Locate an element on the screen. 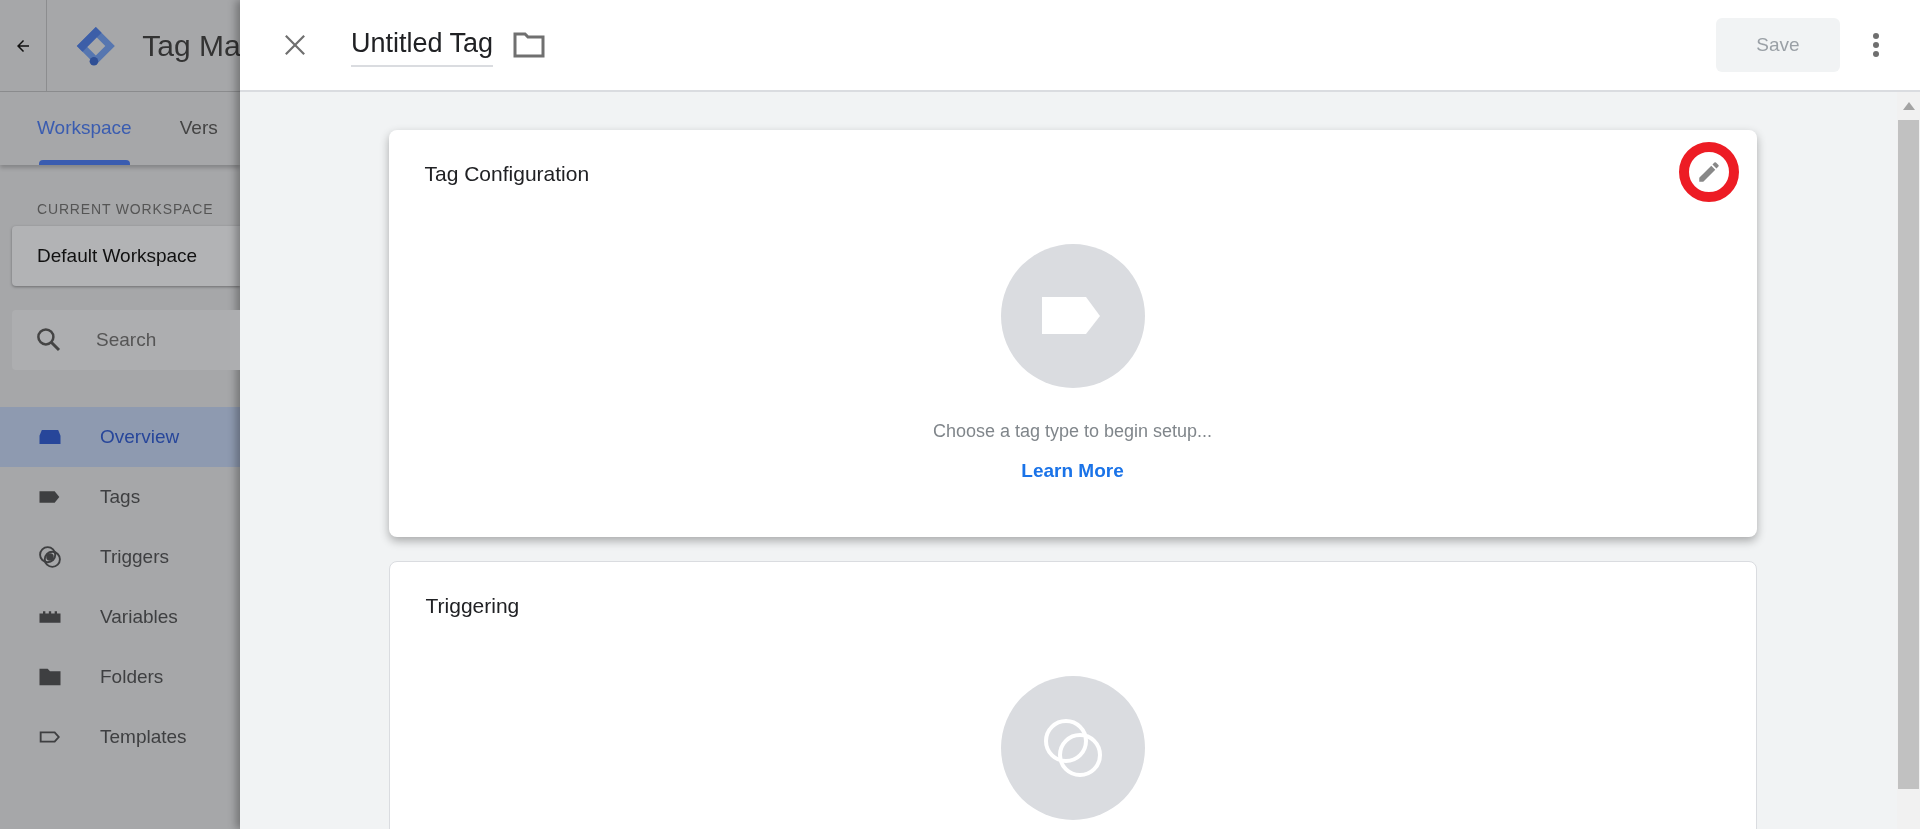 This screenshot has height=829, width=1920. nav-item: Variables is located at coordinates (120, 617).